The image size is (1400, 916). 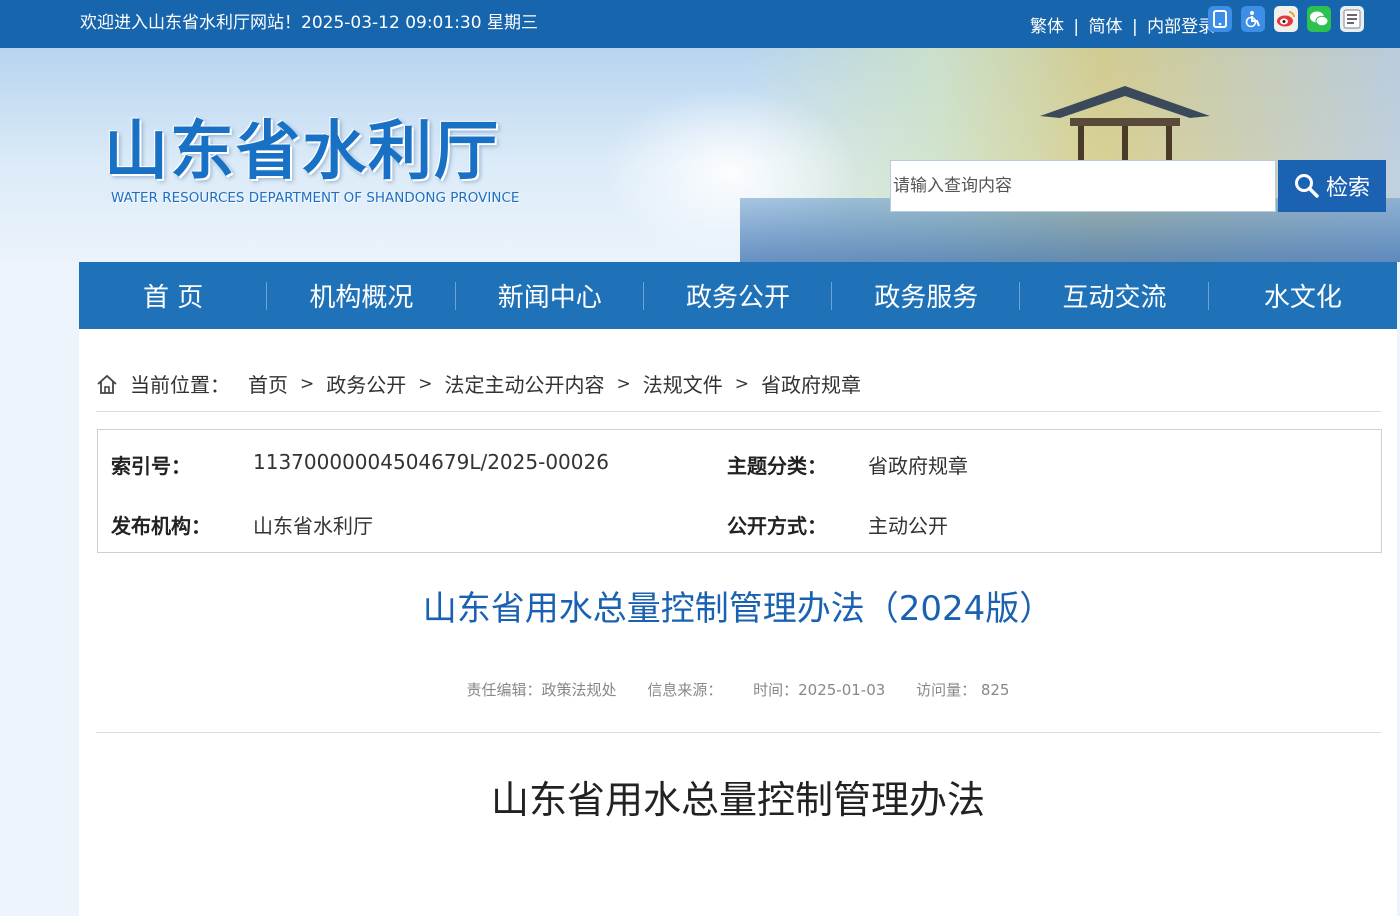 What do you see at coordinates (431, 462) in the screenshot?
I see `index-value: 11370000004504679L/2025-00026` at bounding box center [431, 462].